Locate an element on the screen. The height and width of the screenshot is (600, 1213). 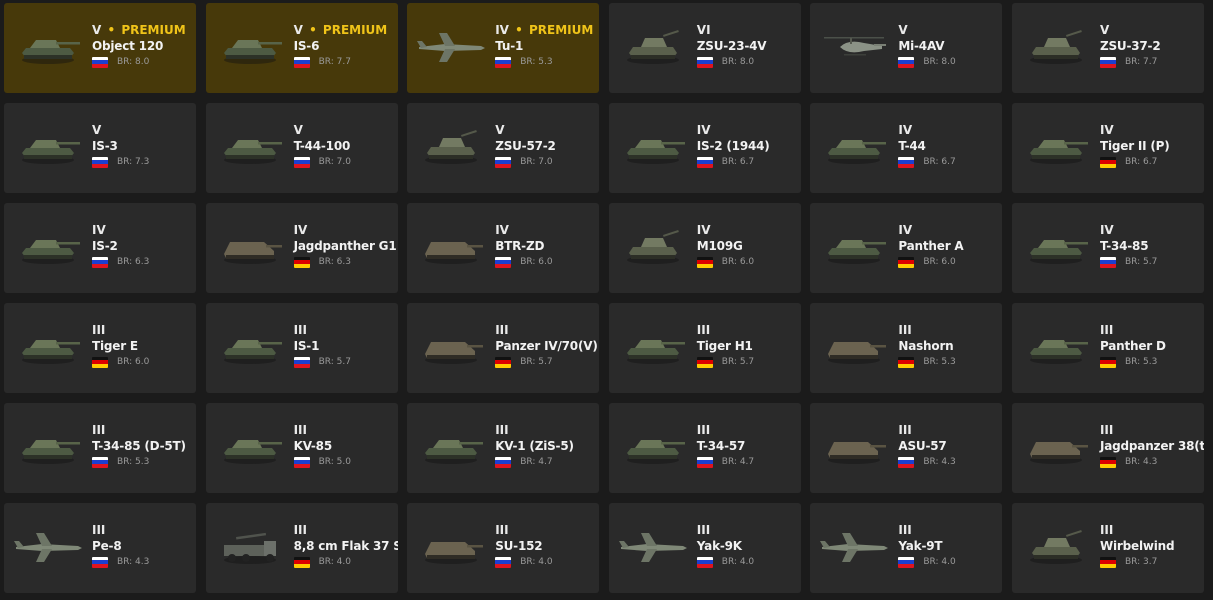
tier-line: V • PREMIUM is located at coordinates (345, 30).